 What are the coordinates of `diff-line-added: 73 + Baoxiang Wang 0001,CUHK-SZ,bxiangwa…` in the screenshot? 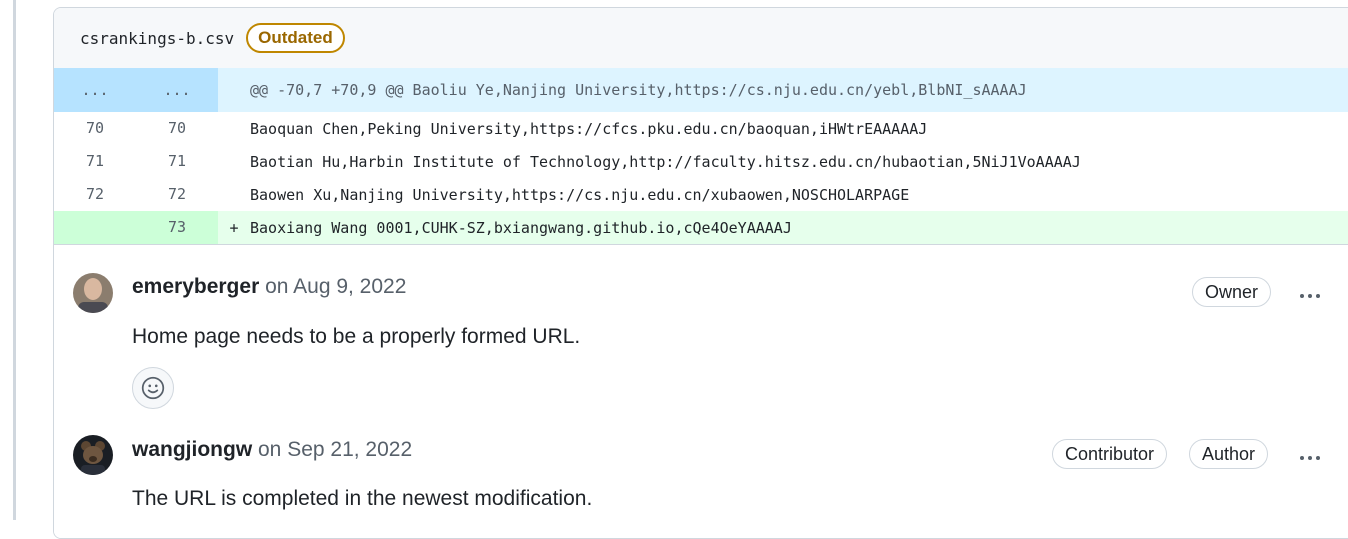 It's located at (701, 227).